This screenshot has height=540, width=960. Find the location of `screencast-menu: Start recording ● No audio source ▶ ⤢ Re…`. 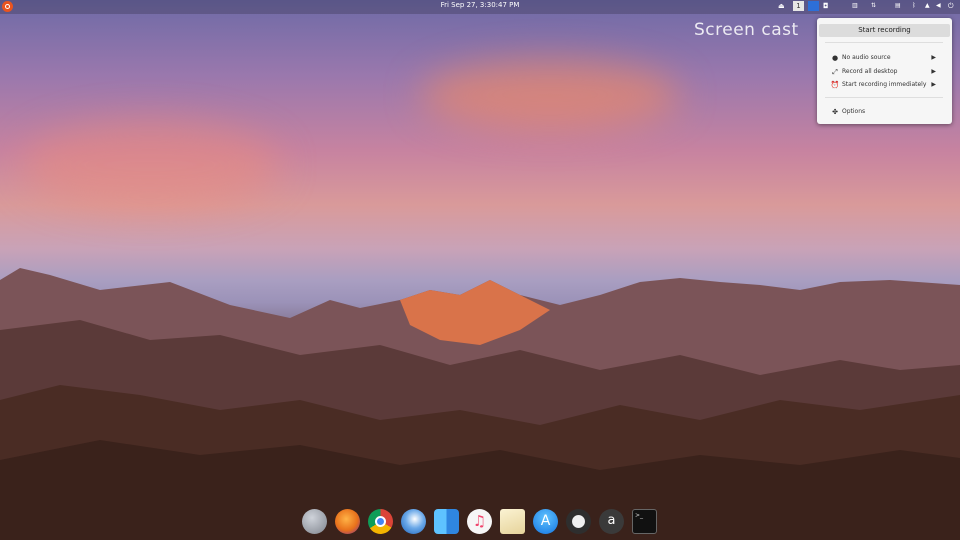

screencast-menu: Start recording ● No audio source ▶ ⤢ Re… is located at coordinates (884, 71).